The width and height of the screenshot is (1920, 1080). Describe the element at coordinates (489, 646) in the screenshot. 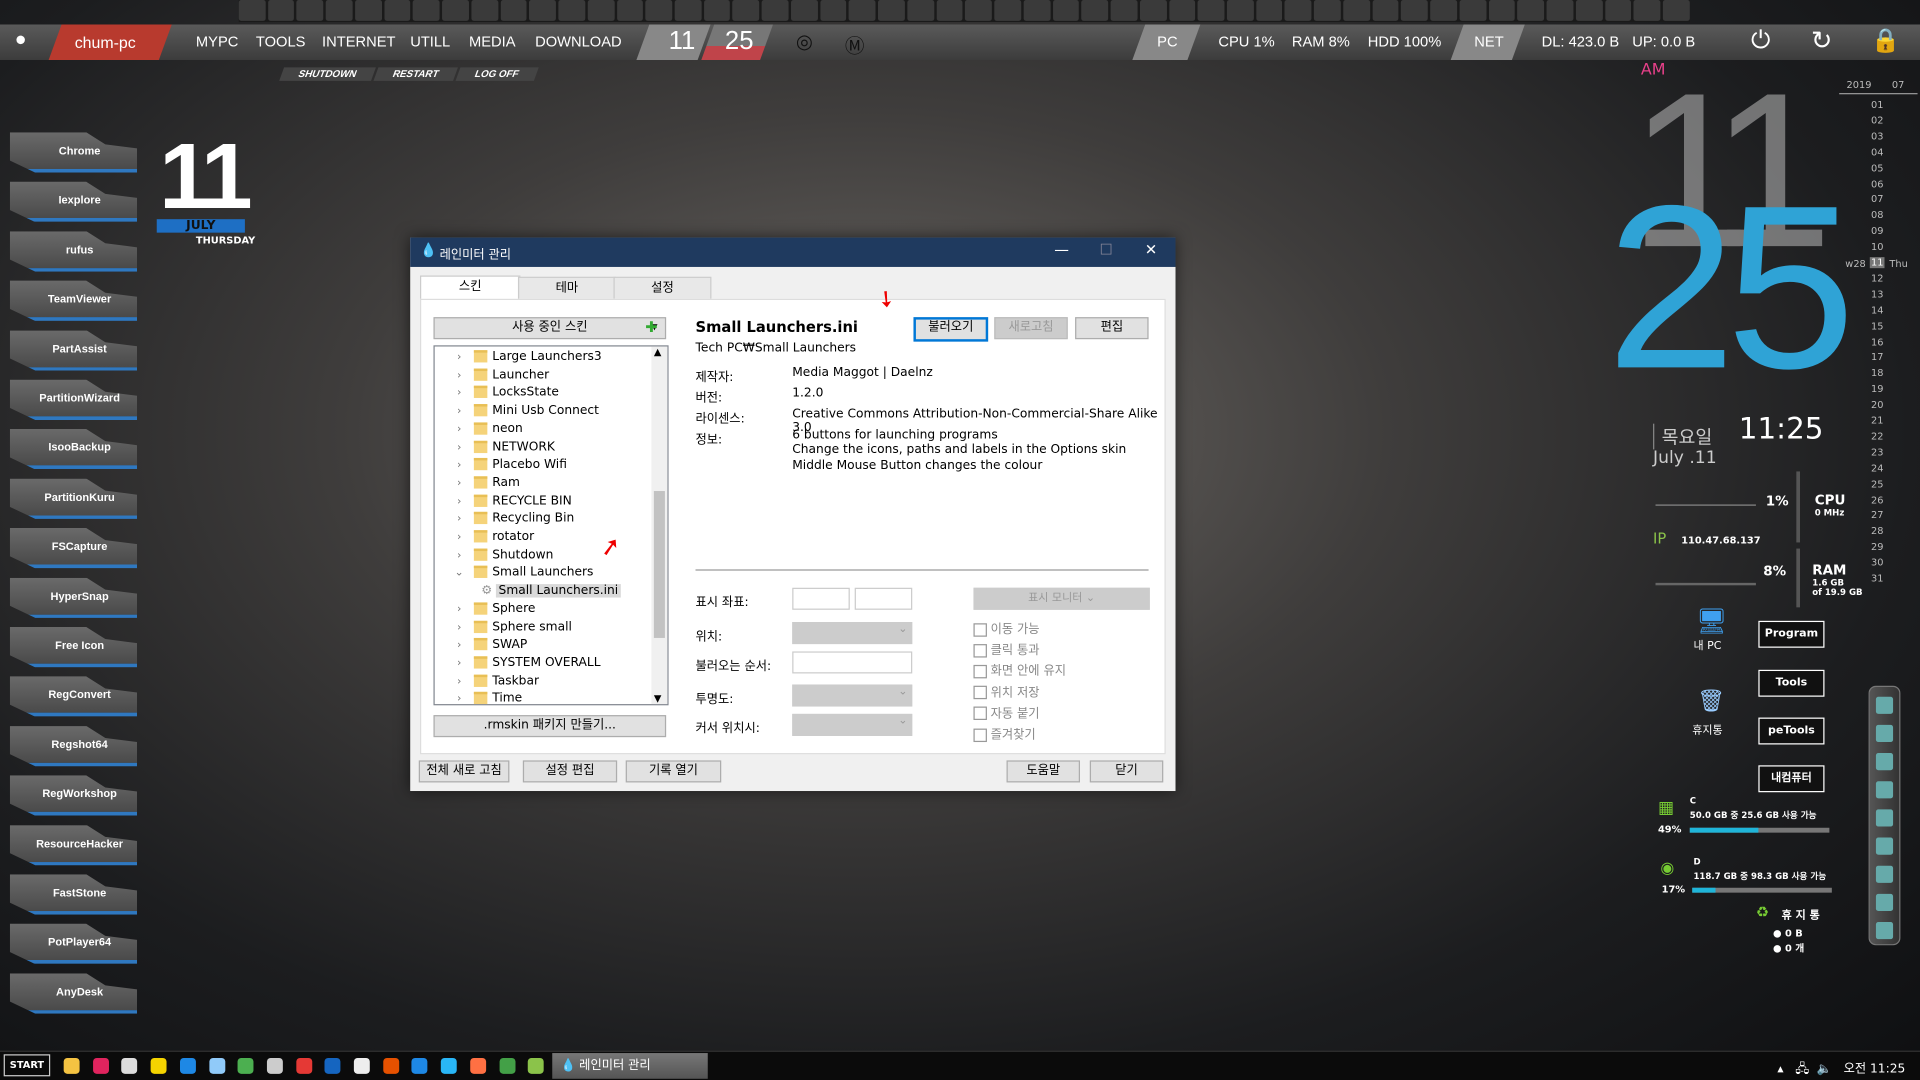

I see `tree-item: › SWAP` at that location.